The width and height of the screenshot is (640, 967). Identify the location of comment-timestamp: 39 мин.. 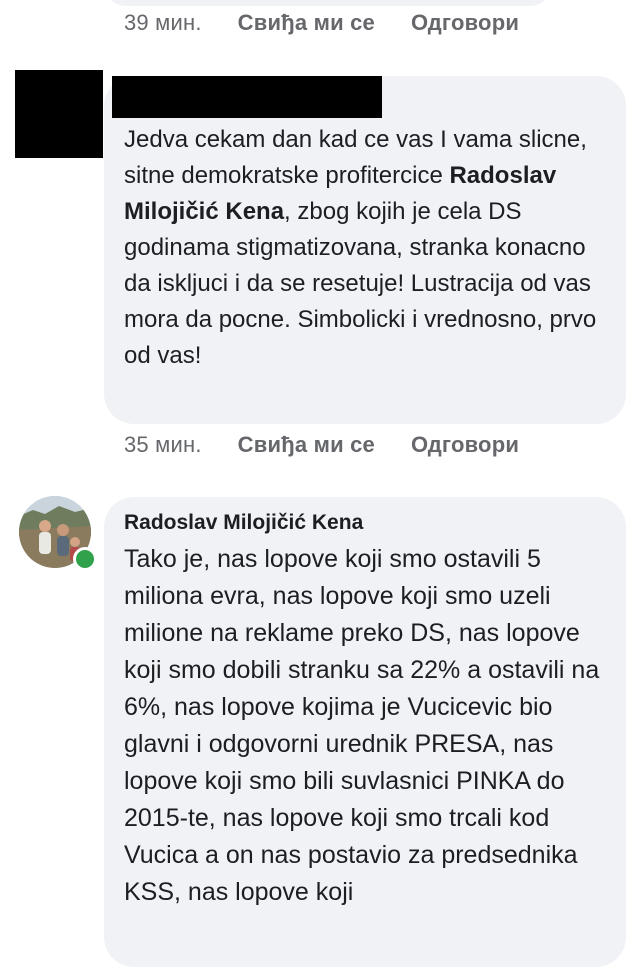
(163, 23).